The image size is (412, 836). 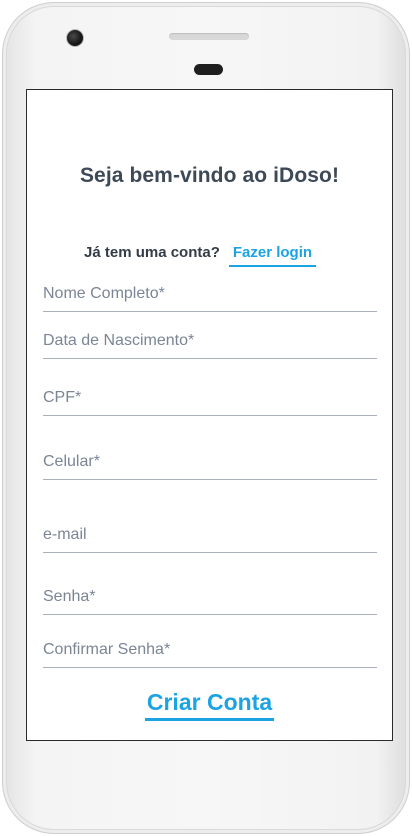 What do you see at coordinates (210, 597) in the screenshot?
I see `password-input` at bounding box center [210, 597].